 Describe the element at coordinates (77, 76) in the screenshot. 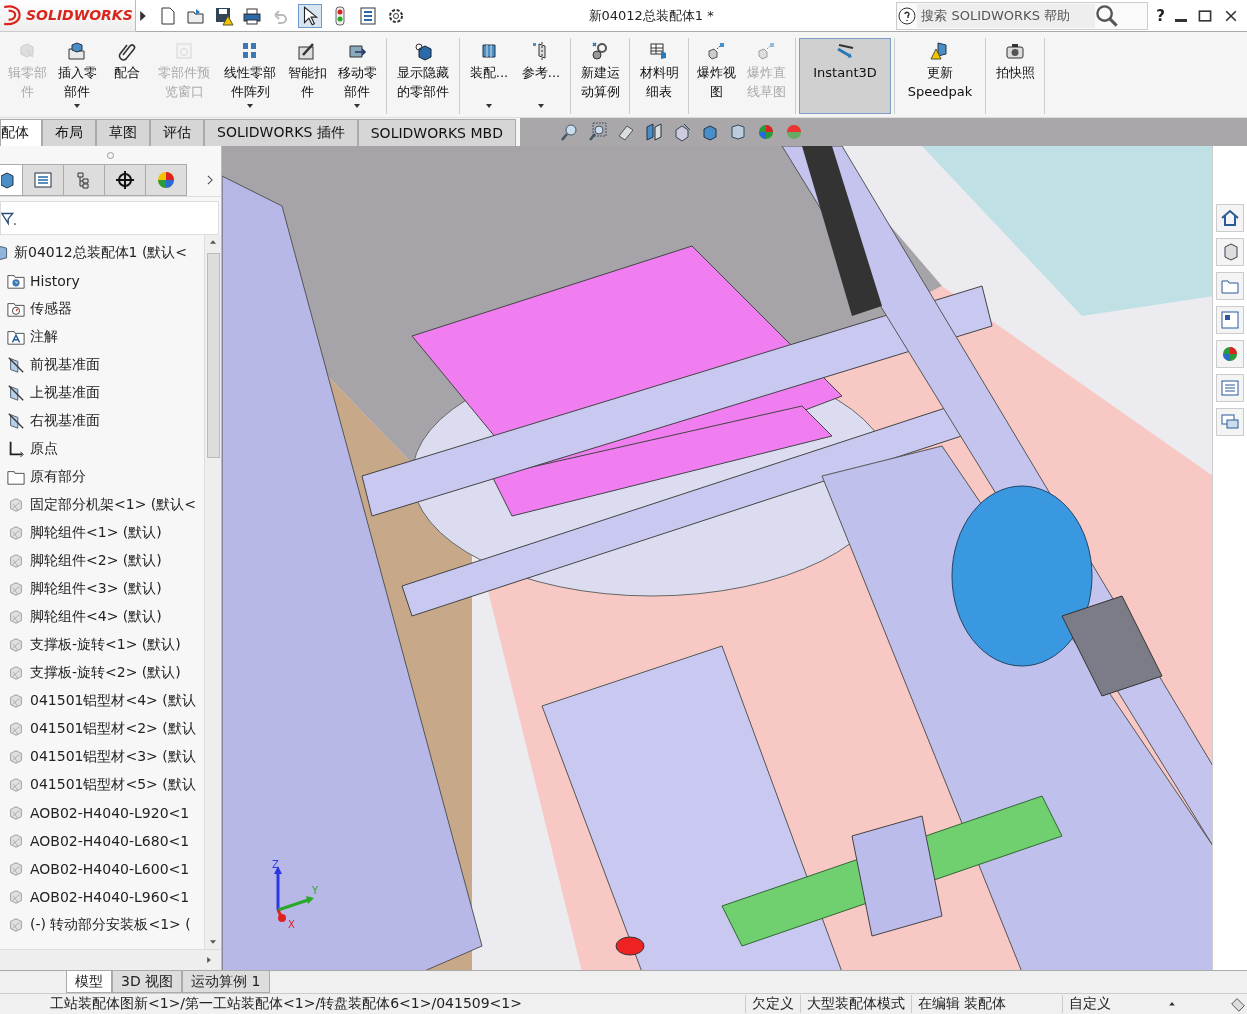

I see `toolbar-button: 插入零部件` at that location.